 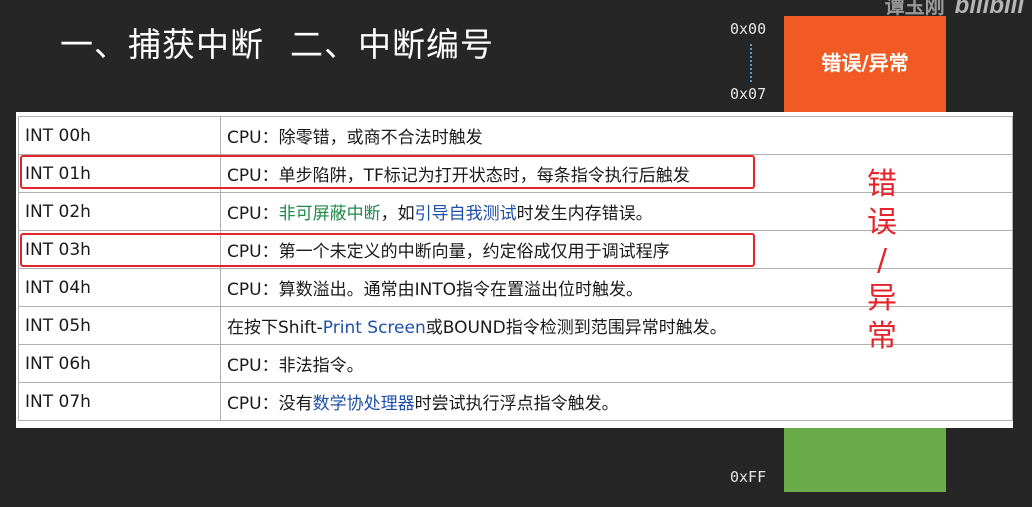 I want to click on interrupt-code-cell: INT 06h, so click(x=119, y=363).